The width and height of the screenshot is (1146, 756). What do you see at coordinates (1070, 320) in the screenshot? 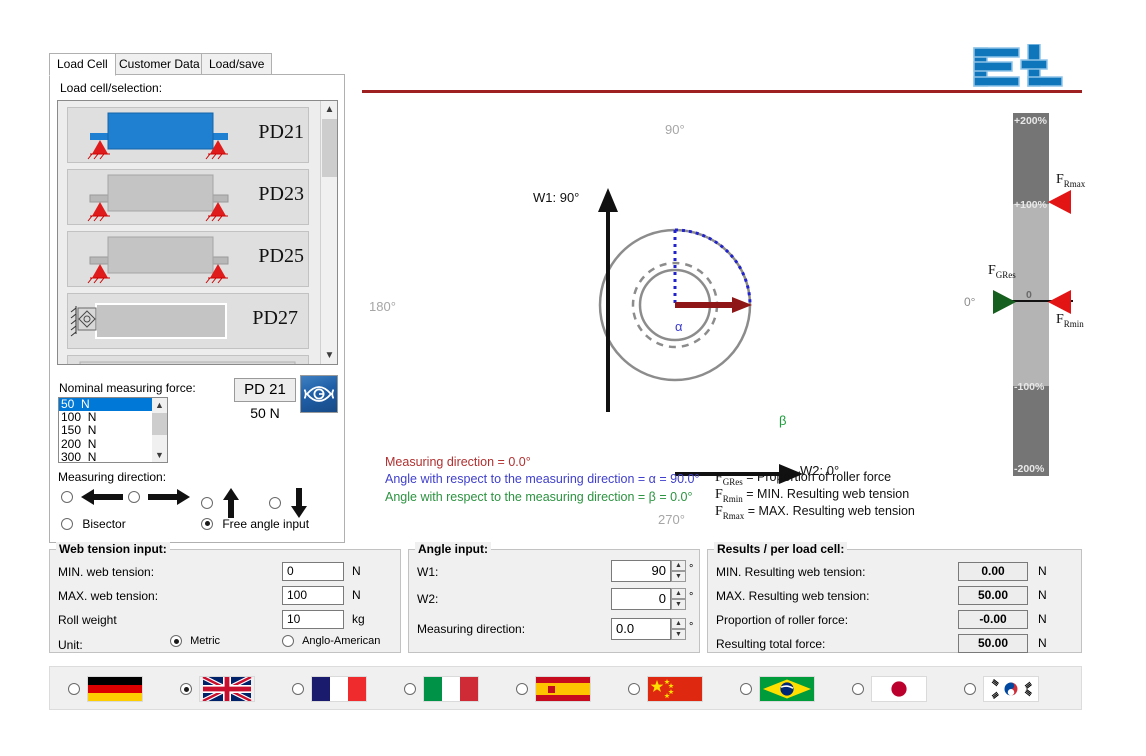
I see `marker-frmin-label: FRmin` at bounding box center [1070, 320].